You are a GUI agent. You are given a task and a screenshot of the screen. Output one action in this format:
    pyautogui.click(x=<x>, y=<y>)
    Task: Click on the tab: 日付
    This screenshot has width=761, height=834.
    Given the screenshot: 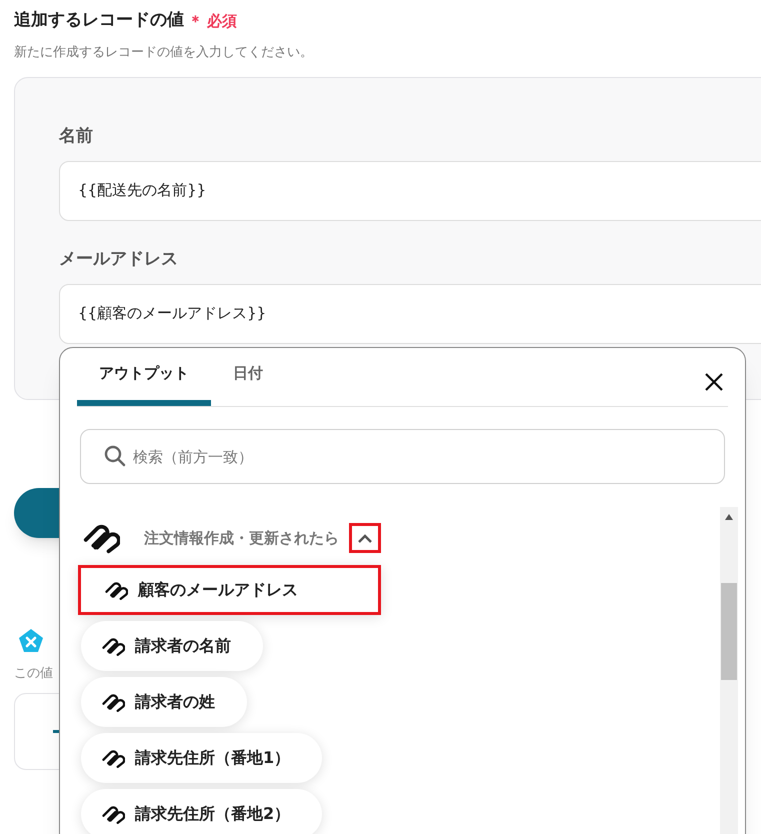 What is the action you would take?
    pyautogui.click(x=248, y=376)
    